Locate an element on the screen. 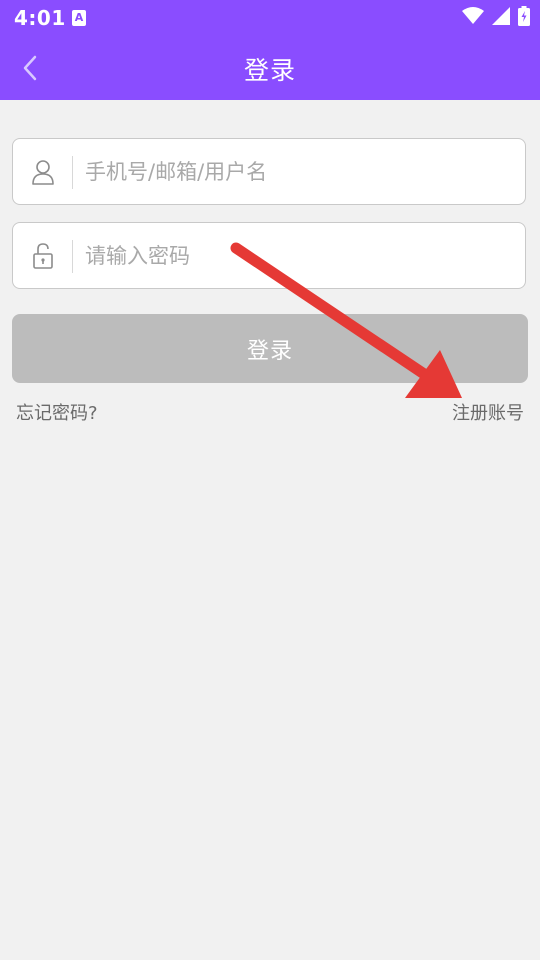 This screenshot has height=960, width=540. password-field is located at coordinates (269, 255).